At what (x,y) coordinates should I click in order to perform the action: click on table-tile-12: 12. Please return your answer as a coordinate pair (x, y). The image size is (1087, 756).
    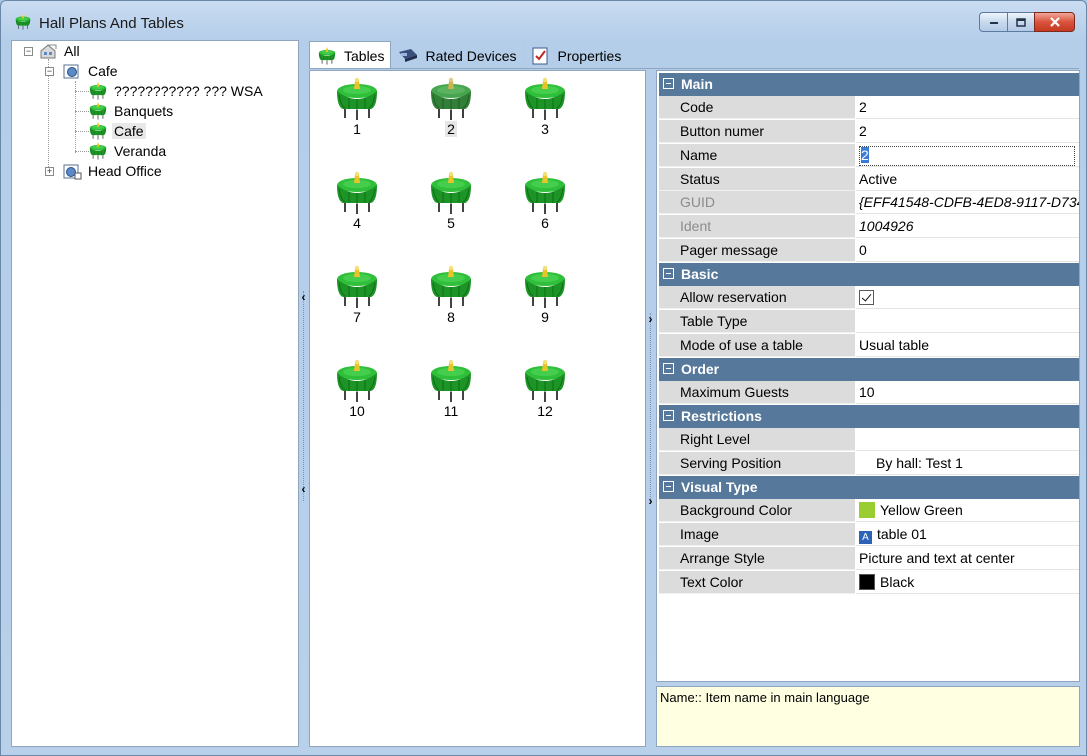
    Looking at the image, I should click on (545, 398).